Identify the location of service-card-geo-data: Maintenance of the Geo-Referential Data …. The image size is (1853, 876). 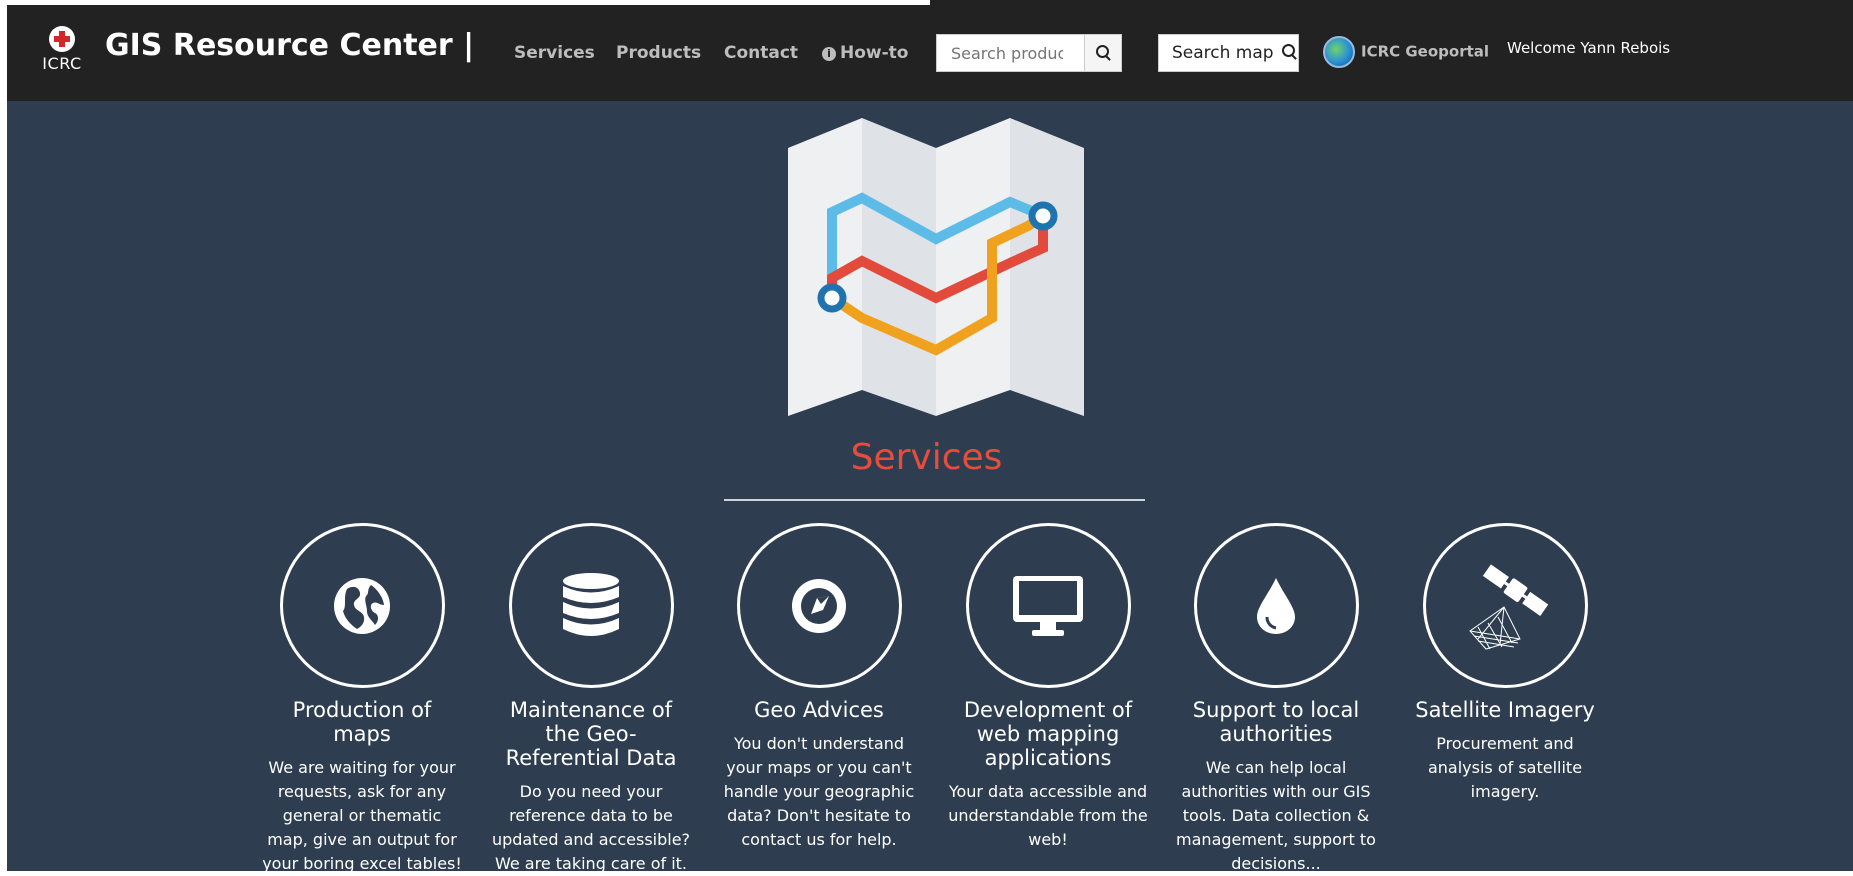
(591, 699).